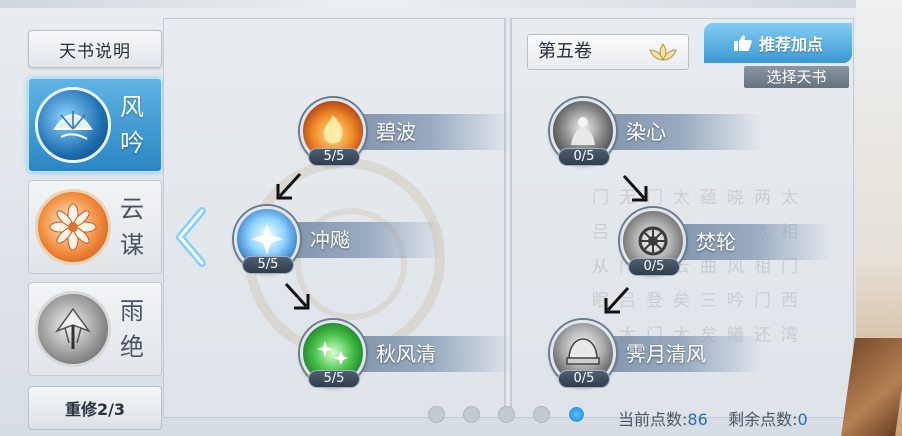  I want to click on fan-emblem-icon, so click(73, 125).